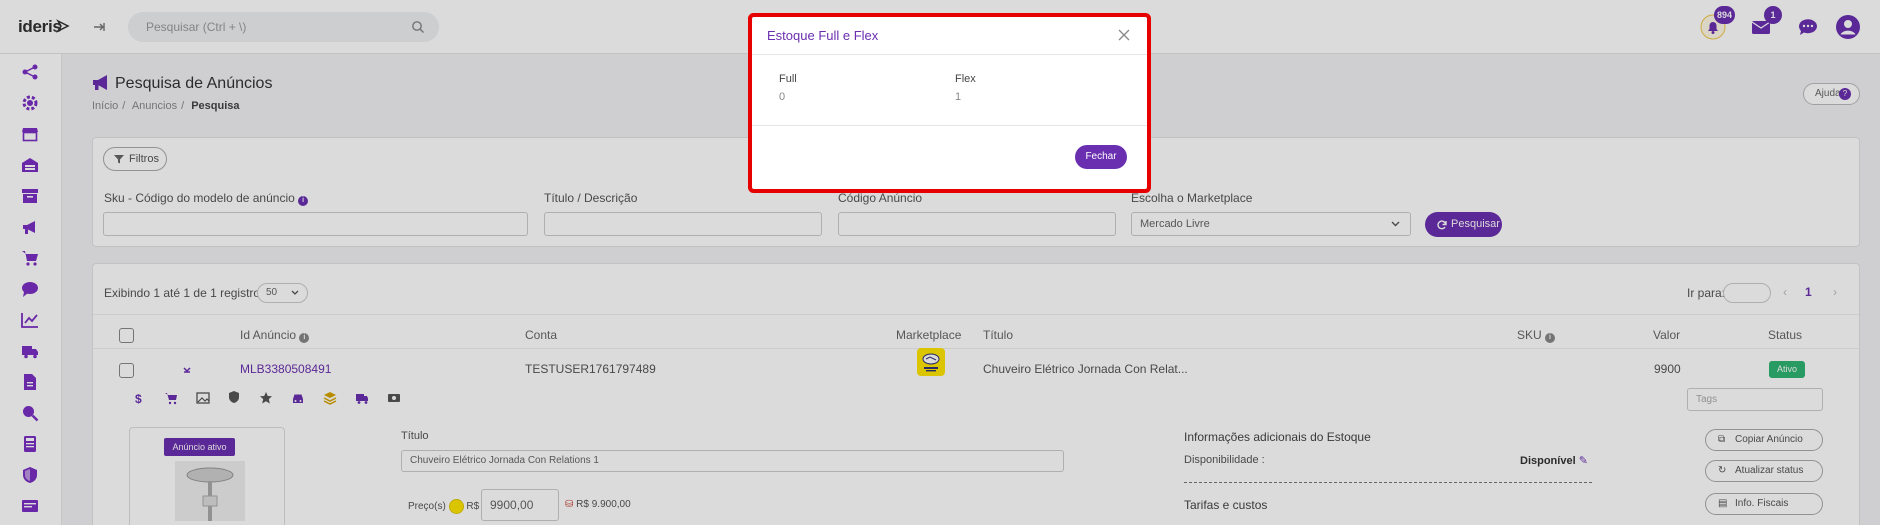  Describe the element at coordinates (1124, 35) in the screenshot. I see `close-icon` at that location.